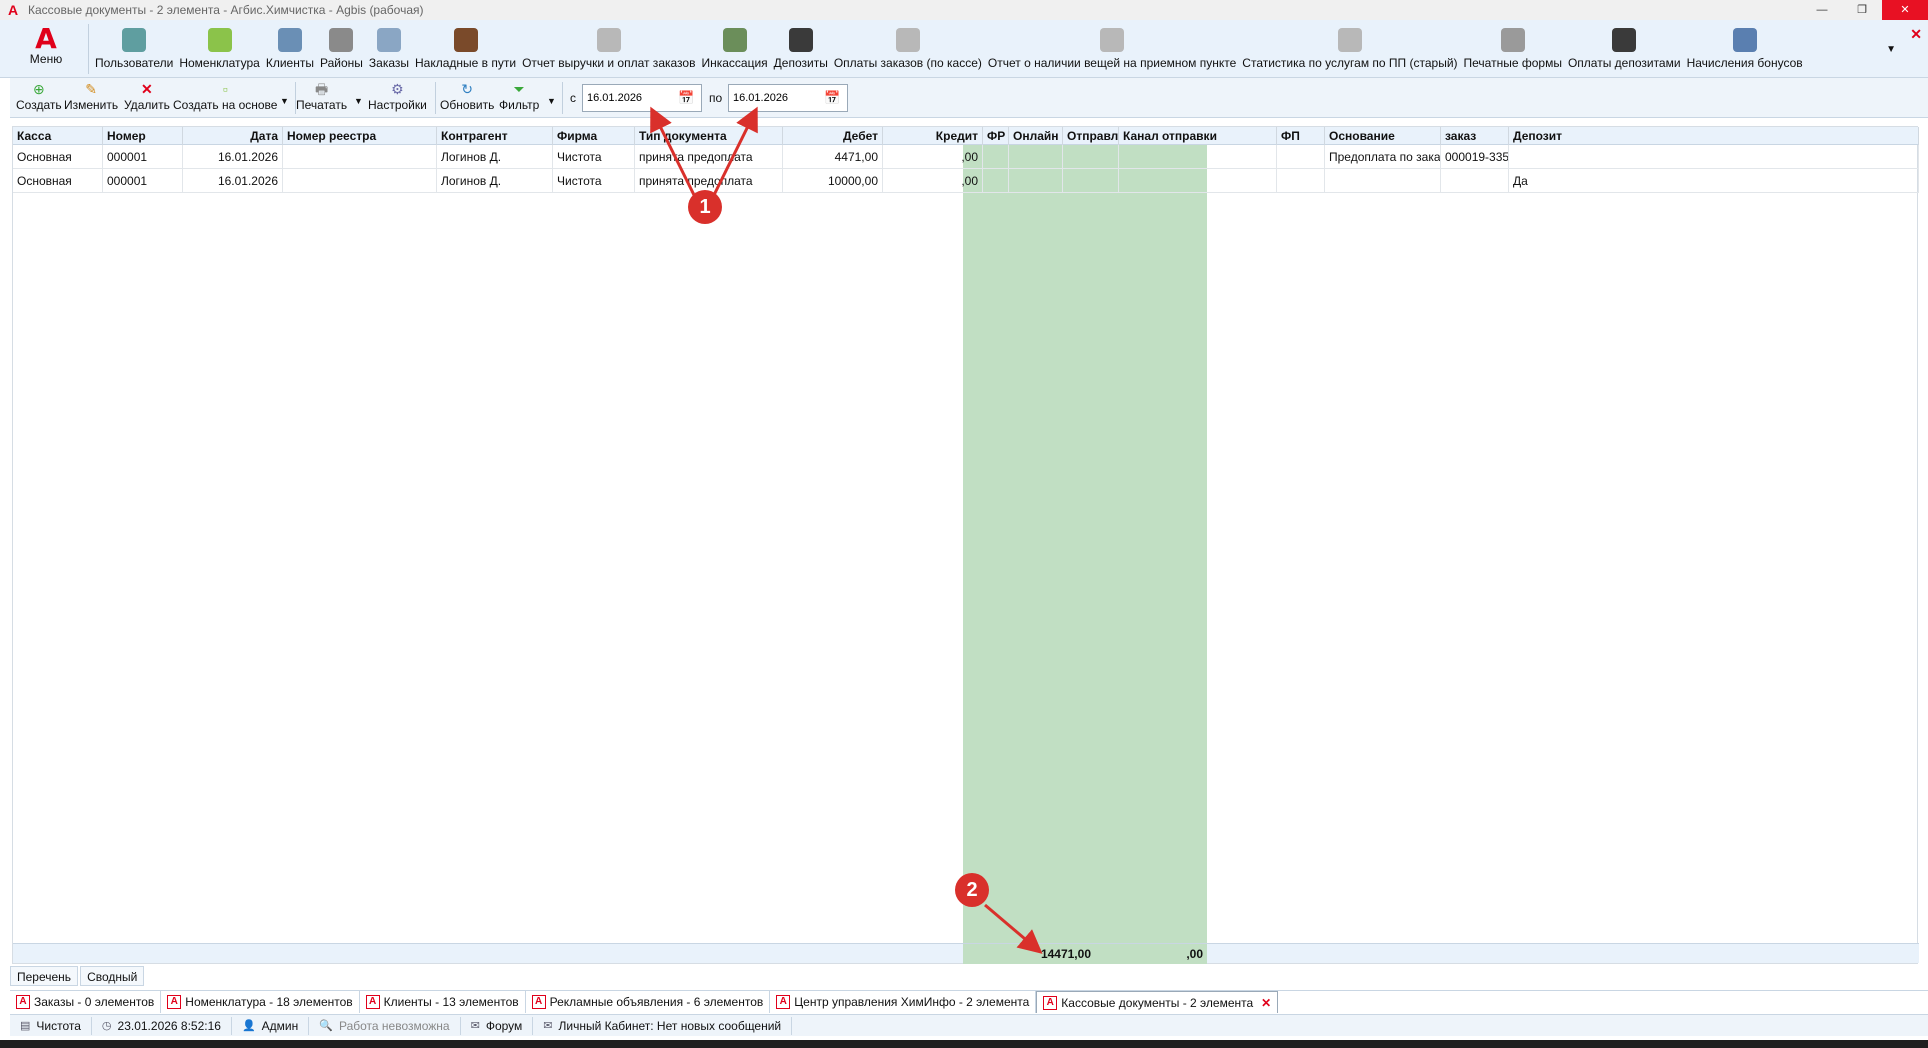 Image resolution: width=1928 pixels, height=1048 pixels. What do you see at coordinates (1891, 49) in the screenshot?
I see `ribbon-overflow-icon: ▼` at bounding box center [1891, 49].